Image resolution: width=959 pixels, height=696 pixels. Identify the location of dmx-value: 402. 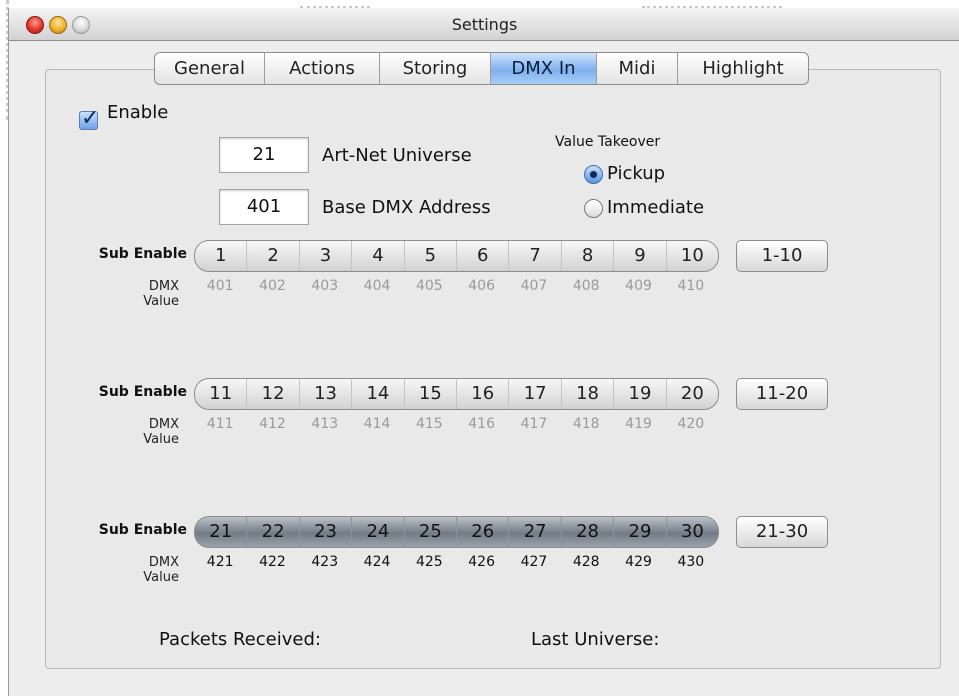
(272, 286).